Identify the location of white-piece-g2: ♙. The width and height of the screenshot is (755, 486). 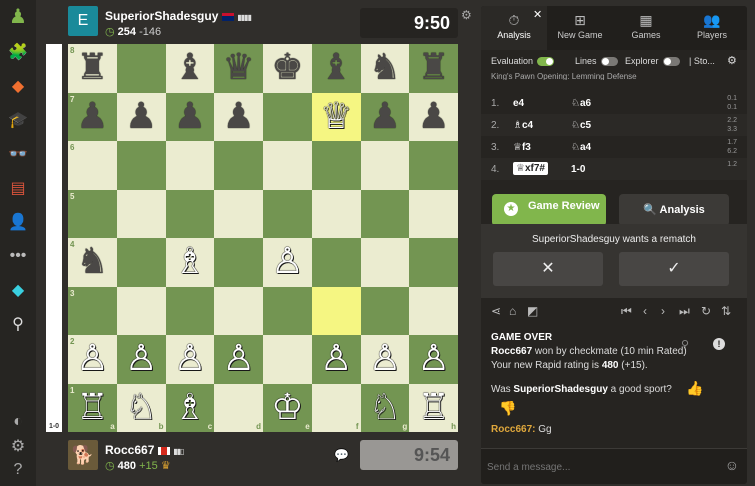
(385, 359).